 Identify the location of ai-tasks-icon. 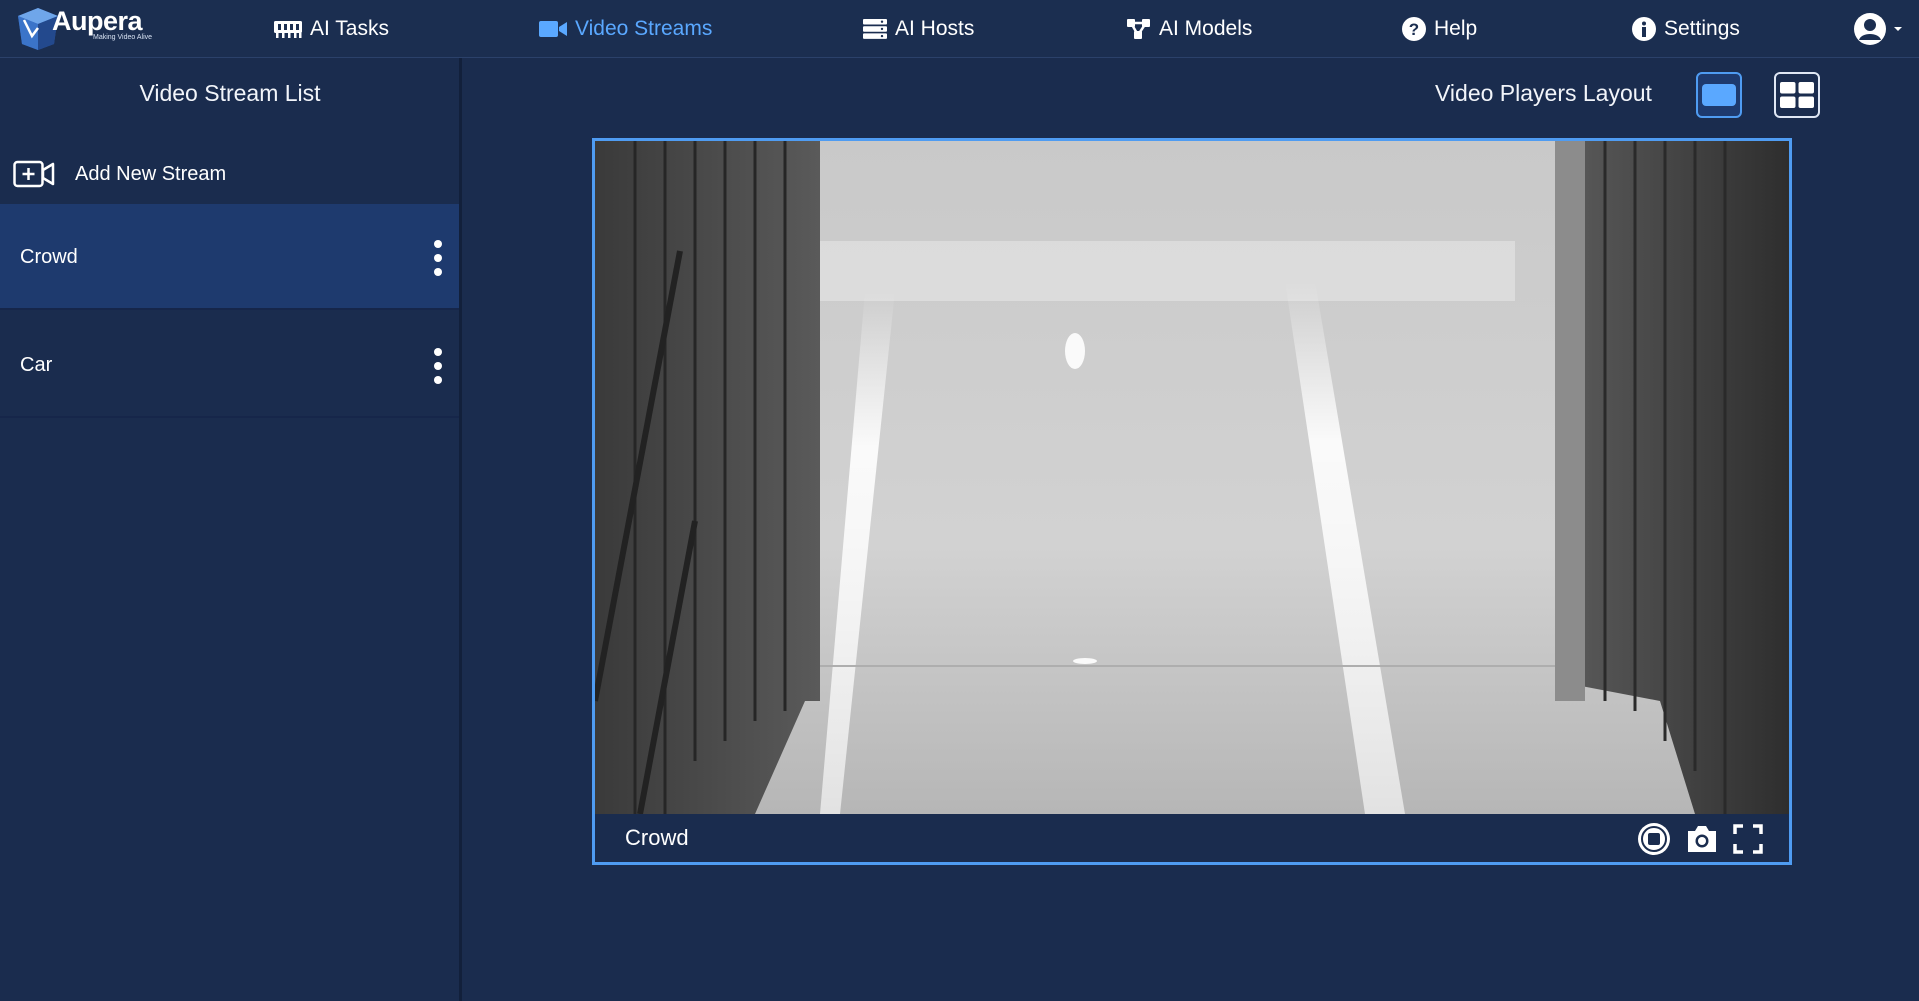
(288, 29).